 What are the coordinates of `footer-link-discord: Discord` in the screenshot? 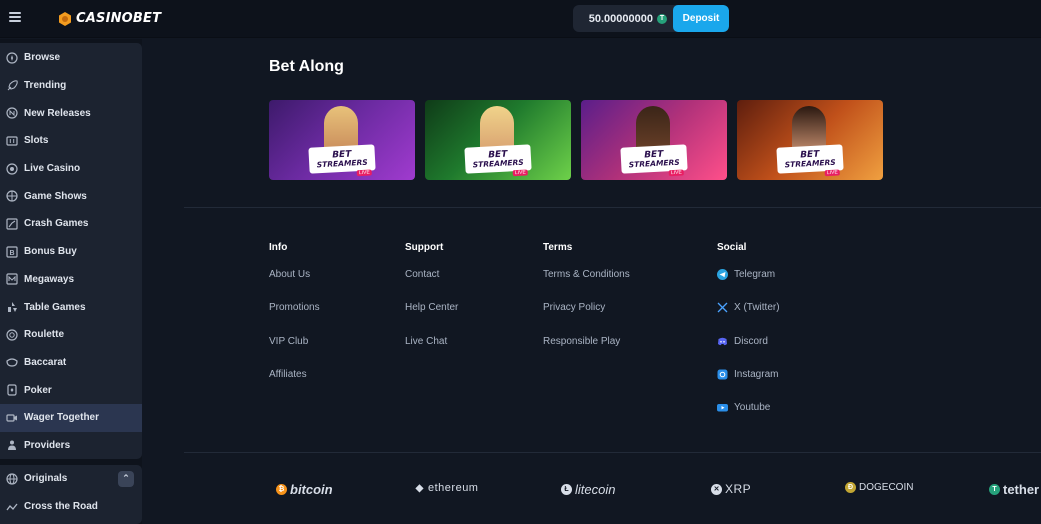 It's located at (748, 352).